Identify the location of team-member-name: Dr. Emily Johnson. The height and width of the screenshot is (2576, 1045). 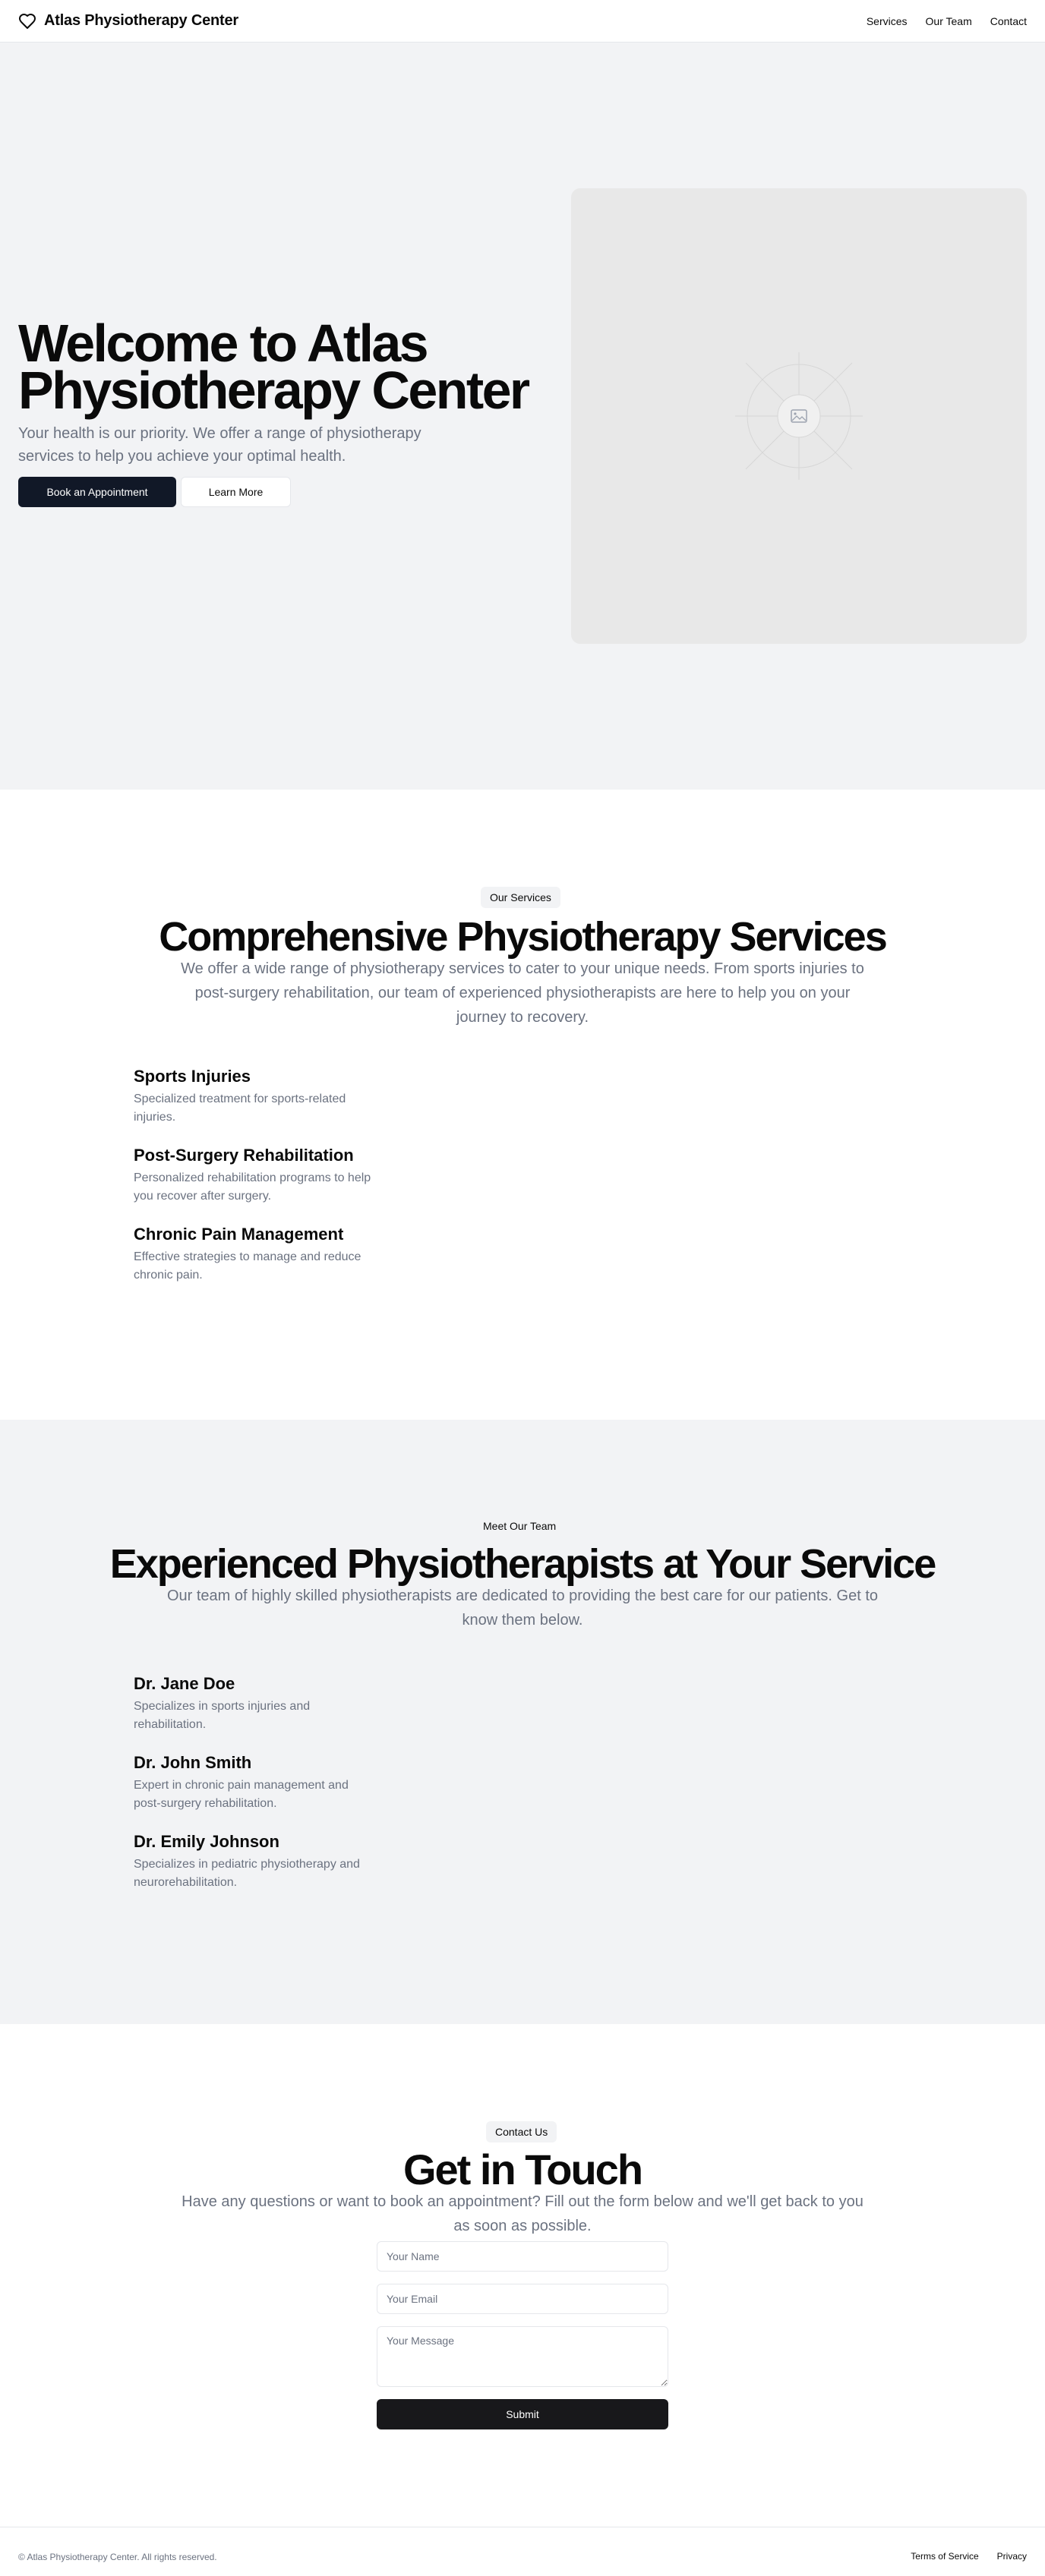
(206, 1841).